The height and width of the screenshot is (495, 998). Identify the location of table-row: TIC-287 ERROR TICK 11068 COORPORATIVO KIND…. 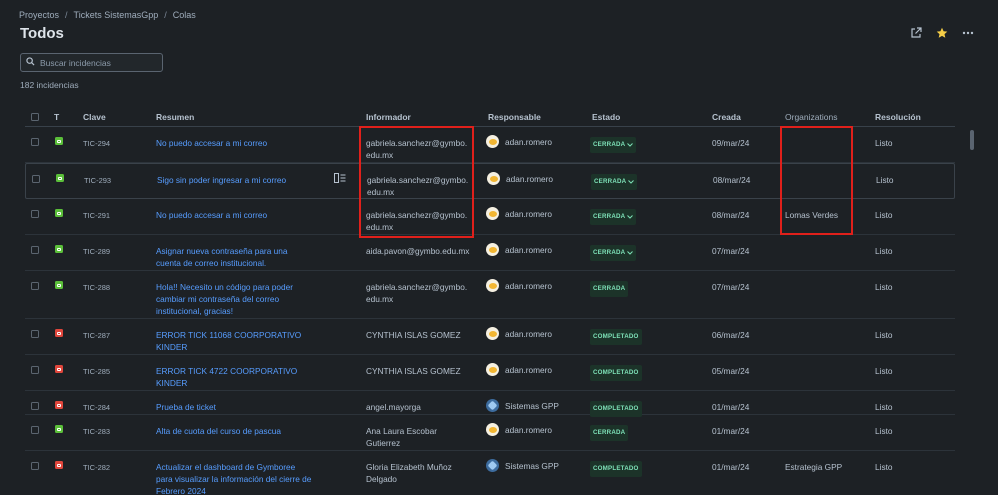
(490, 337).